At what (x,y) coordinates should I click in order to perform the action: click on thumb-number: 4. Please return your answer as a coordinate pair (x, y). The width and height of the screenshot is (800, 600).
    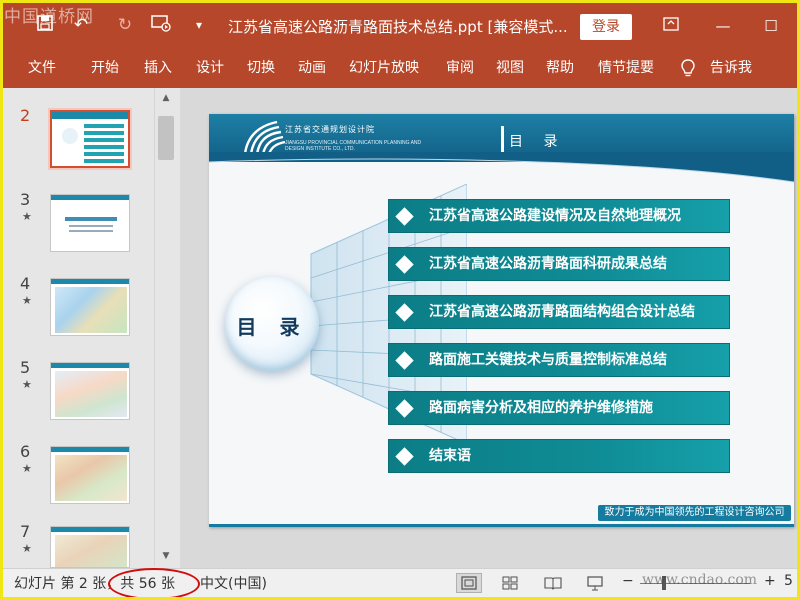
    Looking at the image, I should click on (25, 283).